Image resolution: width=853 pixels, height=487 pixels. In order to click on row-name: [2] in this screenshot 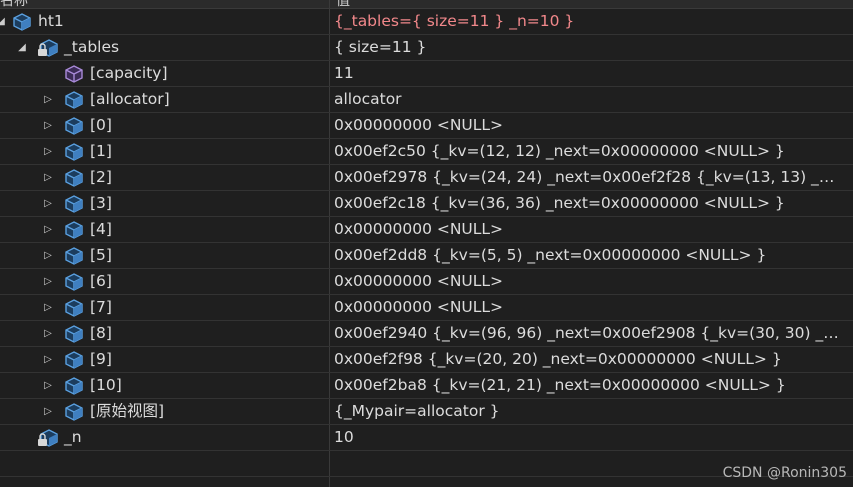, I will do `click(101, 177)`.